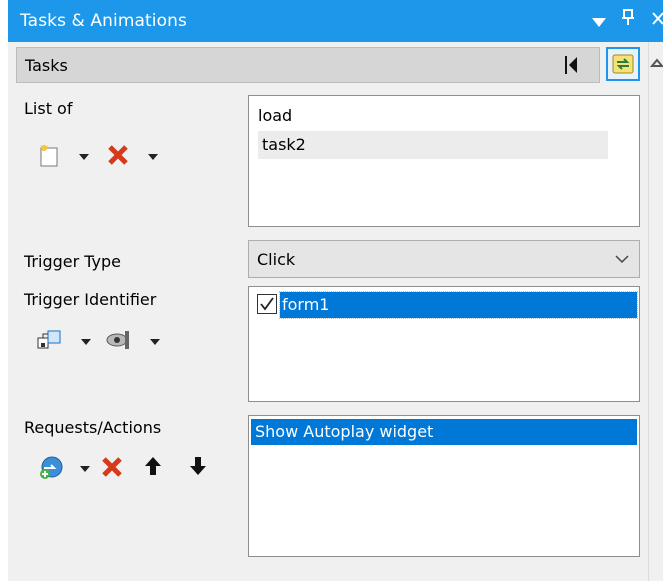 Image resolution: width=663 pixels, height=581 pixels. Describe the element at coordinates (112, 469) in the screenshot. I see `delete-action-icon` at that location.